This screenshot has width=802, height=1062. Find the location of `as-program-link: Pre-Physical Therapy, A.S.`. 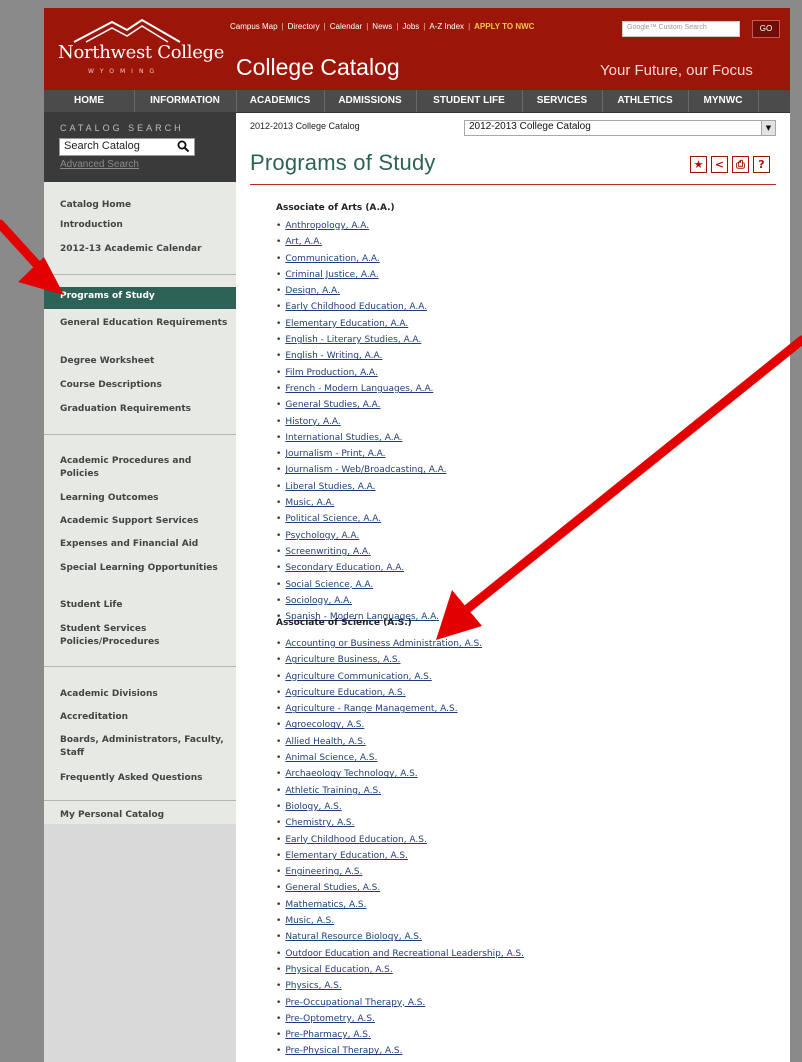

as-program-link: Pre-Physical Therapy, A.S. is located at coordinates (343, 1051).